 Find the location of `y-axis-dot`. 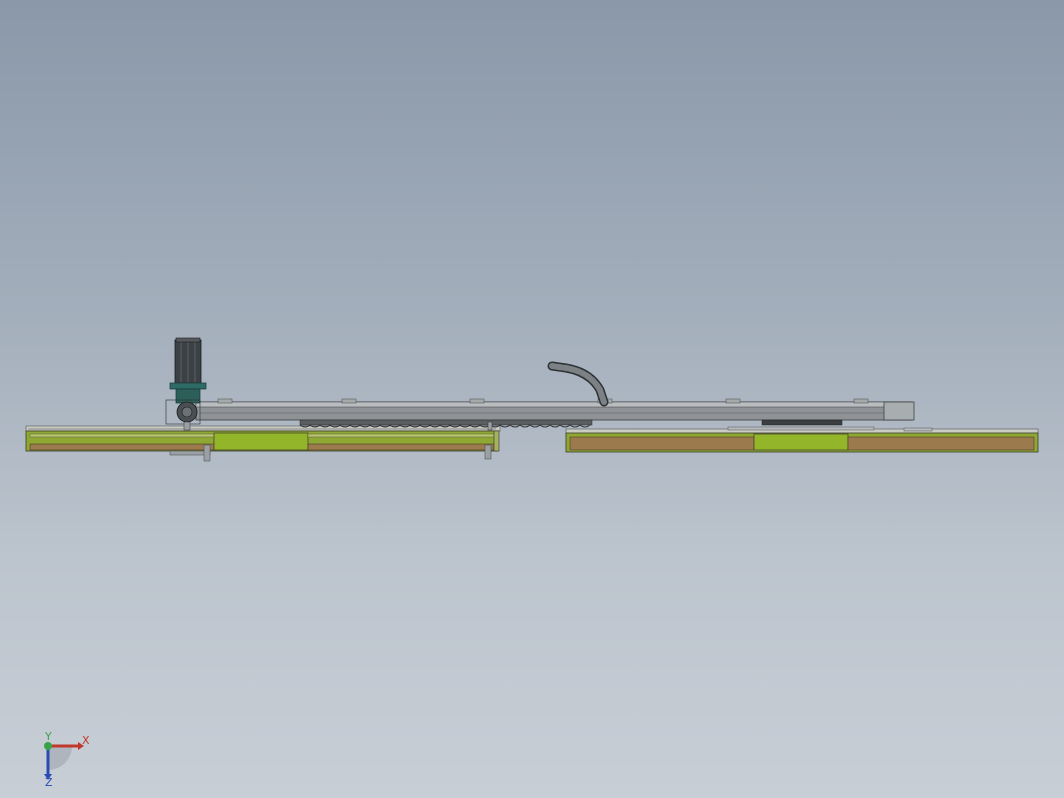

y-axis-dot is located at coordinates (48, 746).